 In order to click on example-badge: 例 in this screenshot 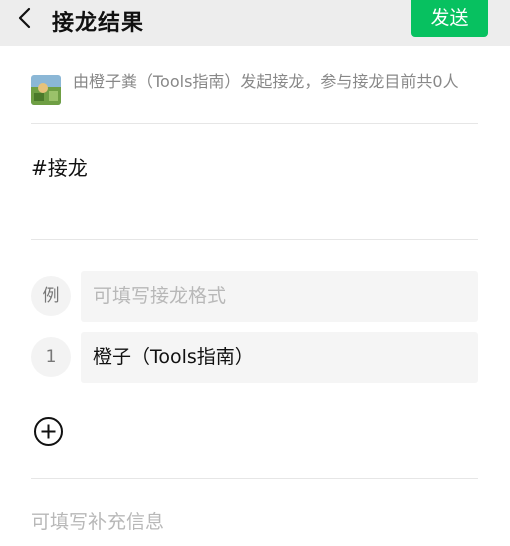, I will do `click(51, 296)`.